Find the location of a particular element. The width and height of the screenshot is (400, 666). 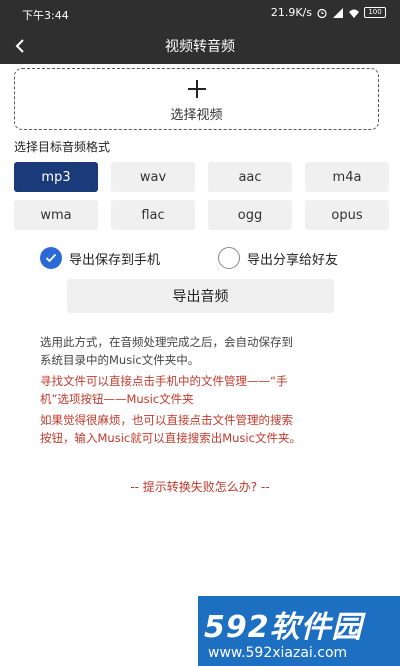

option-save-to-phone: 导出保存到手机 is located at coordinates (100, 258).